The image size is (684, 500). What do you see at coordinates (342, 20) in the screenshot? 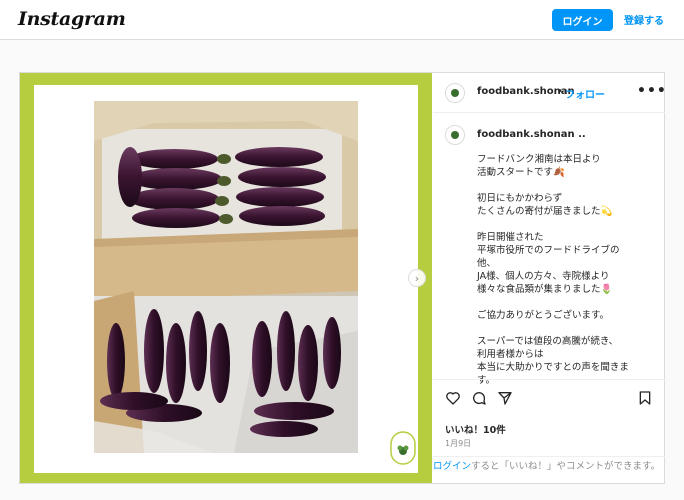
I see `top-navigation-bar: Instagram ログイン 登録する` at bounding box center [342, 20].